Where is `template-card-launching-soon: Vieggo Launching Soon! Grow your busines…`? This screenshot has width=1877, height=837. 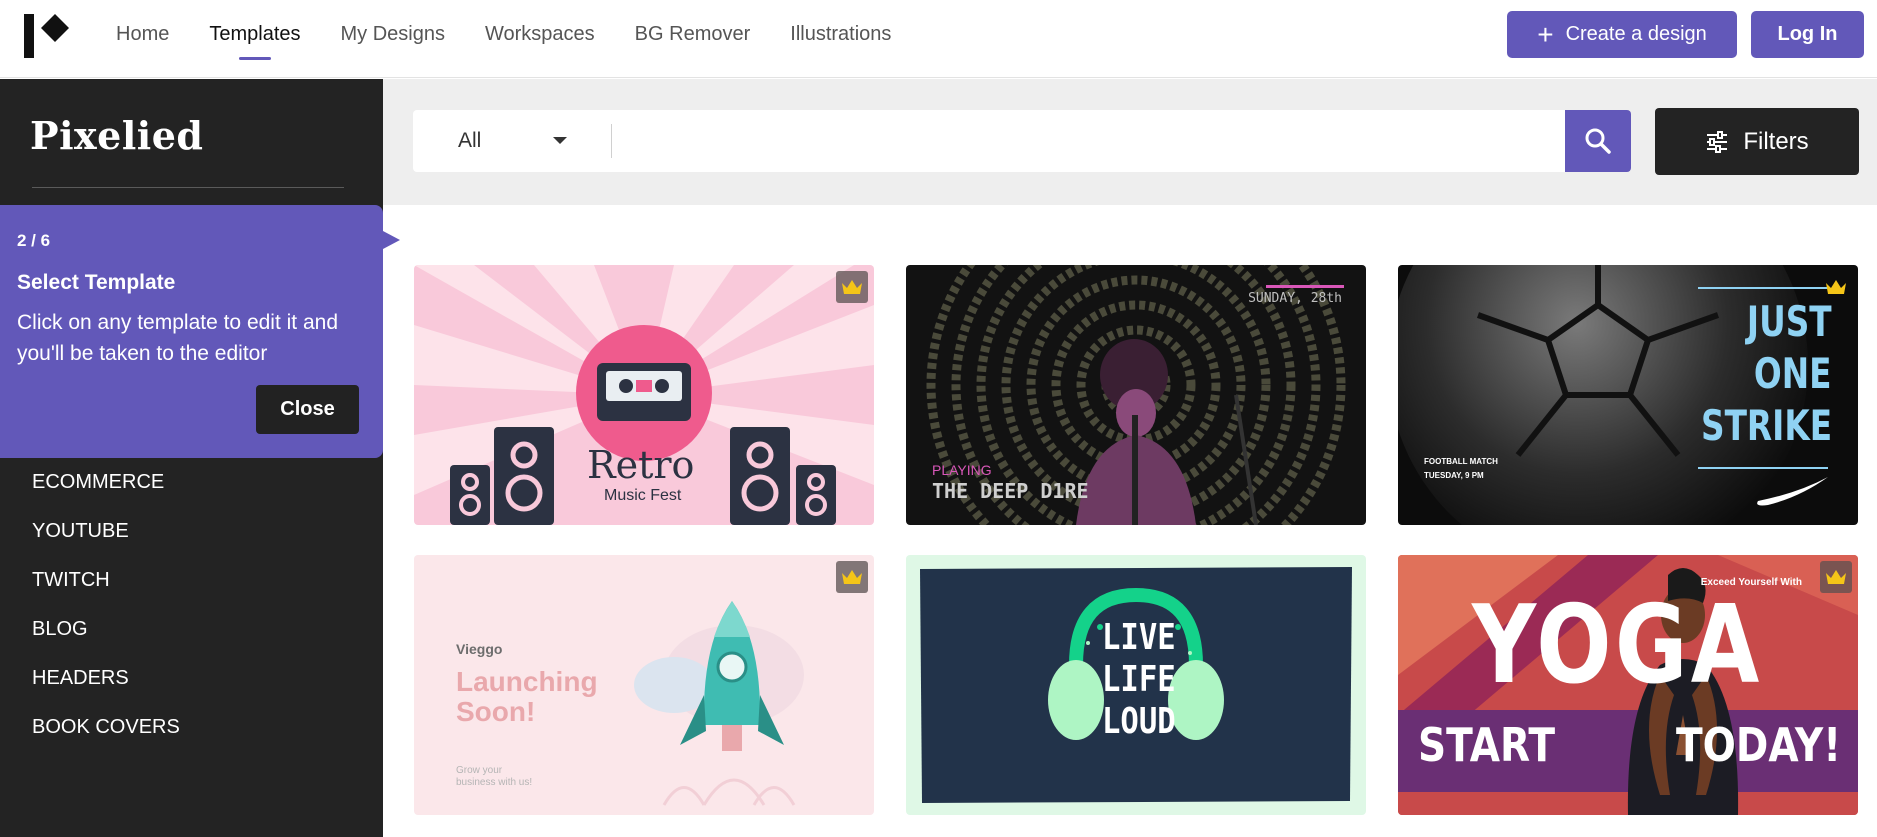
template-card-launching-soon: Vieggo Launching Soon! Grow your busines… is located at coordinates (644, 685).